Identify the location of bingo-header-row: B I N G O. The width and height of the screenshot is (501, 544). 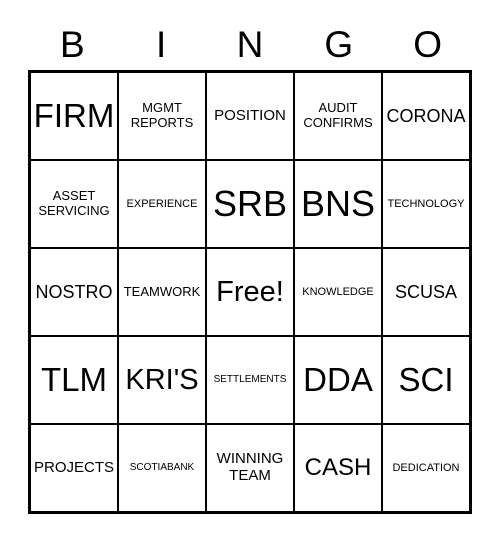
(250, 44).